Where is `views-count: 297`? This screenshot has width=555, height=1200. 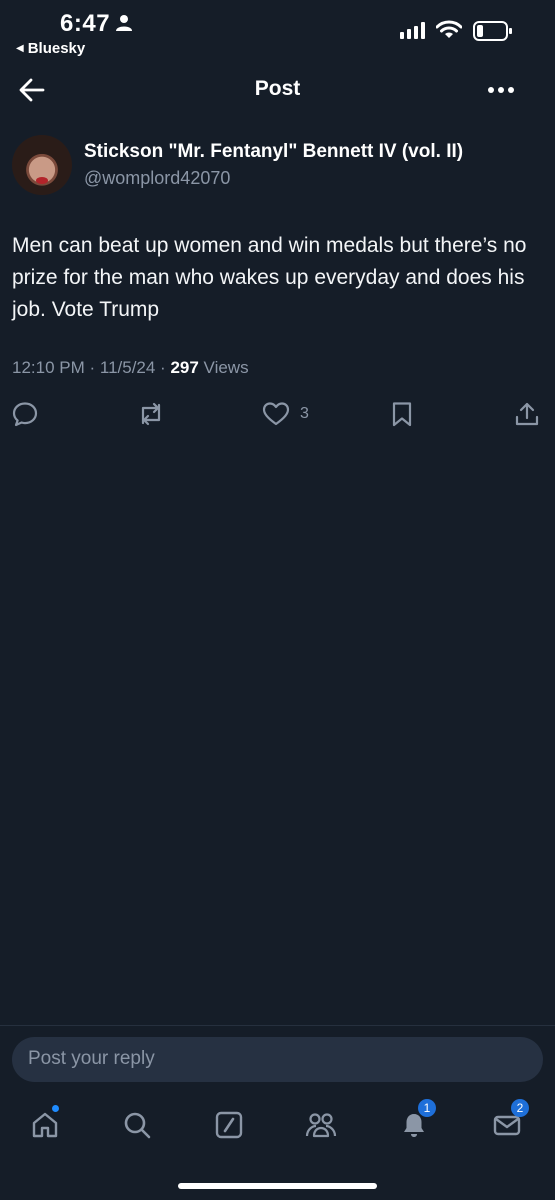 views-count: 297 is located at coordinates (184, 367).